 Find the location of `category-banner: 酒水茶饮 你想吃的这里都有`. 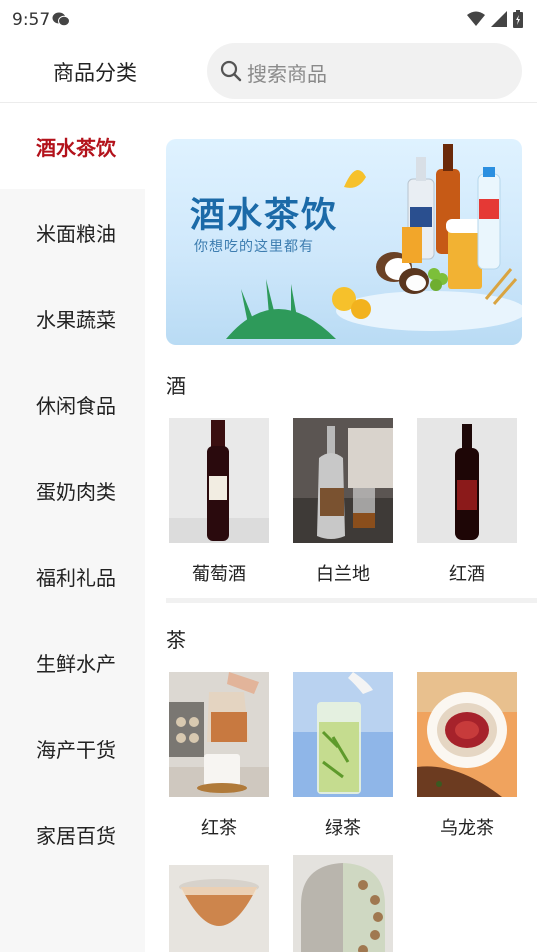

category-banner: 酒水茶饮 你想吃的这里都有 is located at coordinates (344, 242).